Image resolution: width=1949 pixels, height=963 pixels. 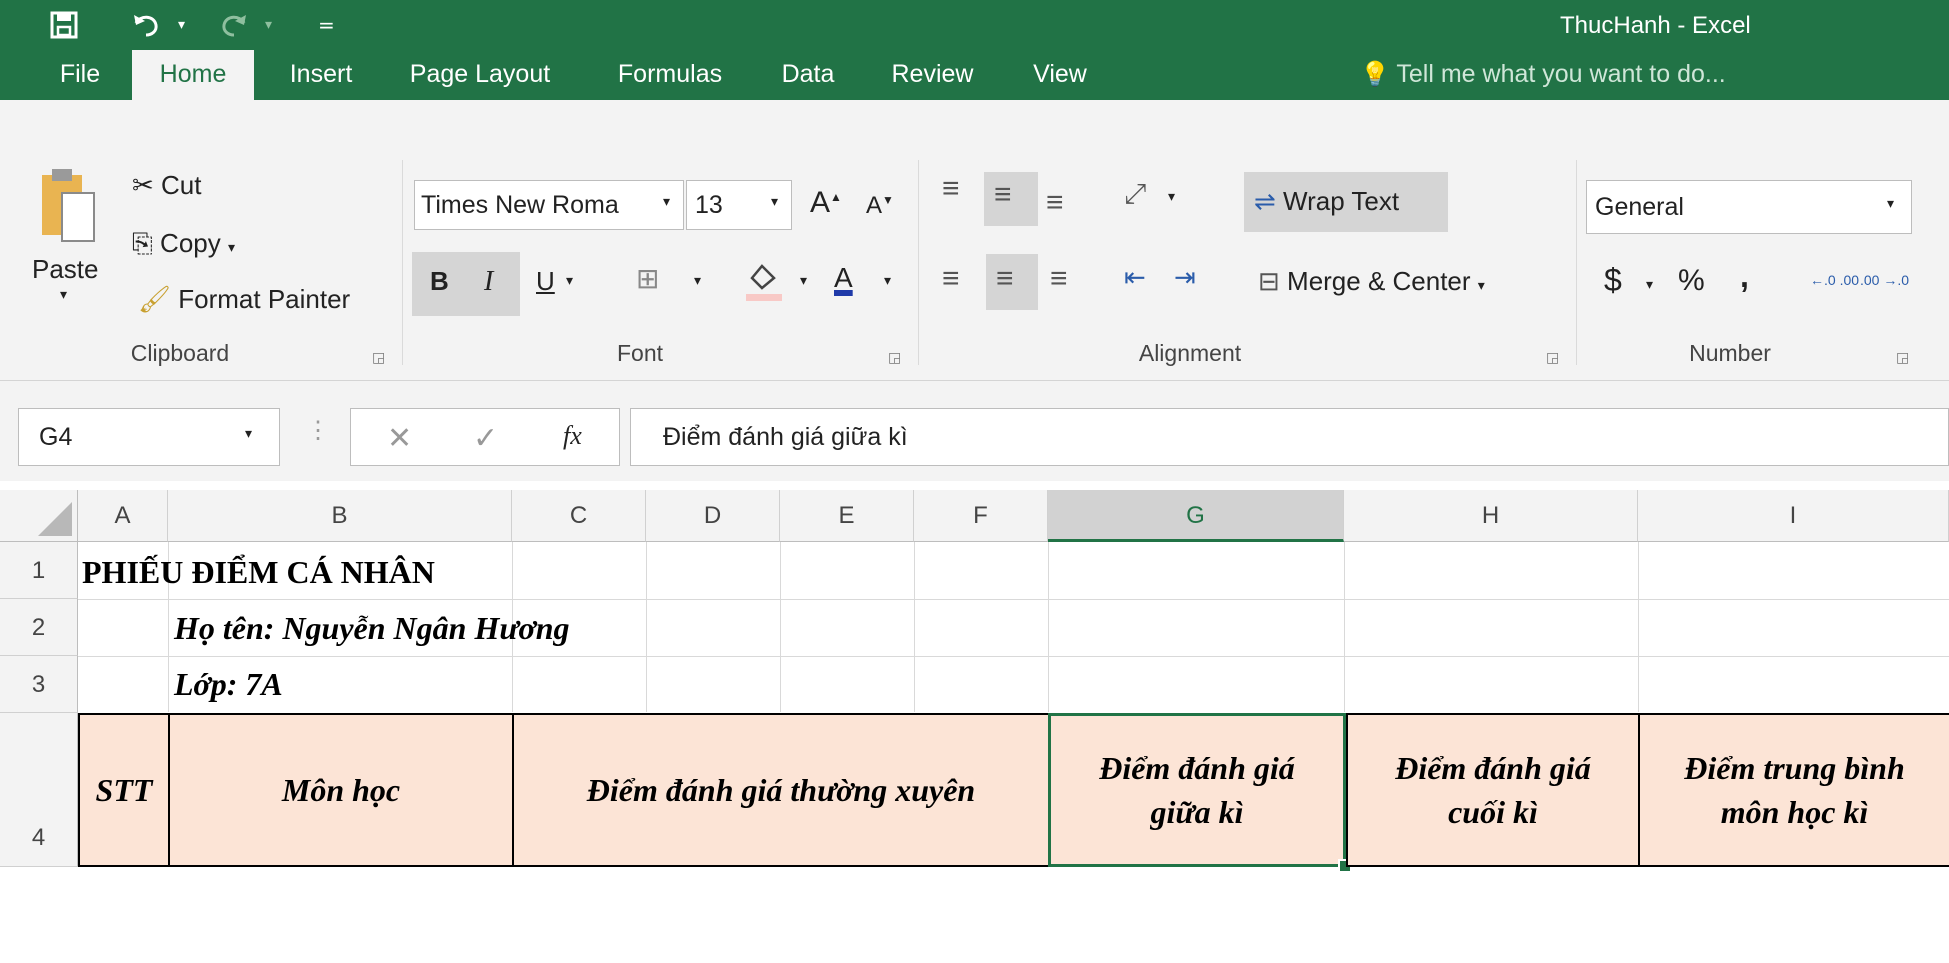 What do you see at coordinates (39, 684) in the screenshot?
I see `row-header-3: 3` at bounding box center [39, 684].